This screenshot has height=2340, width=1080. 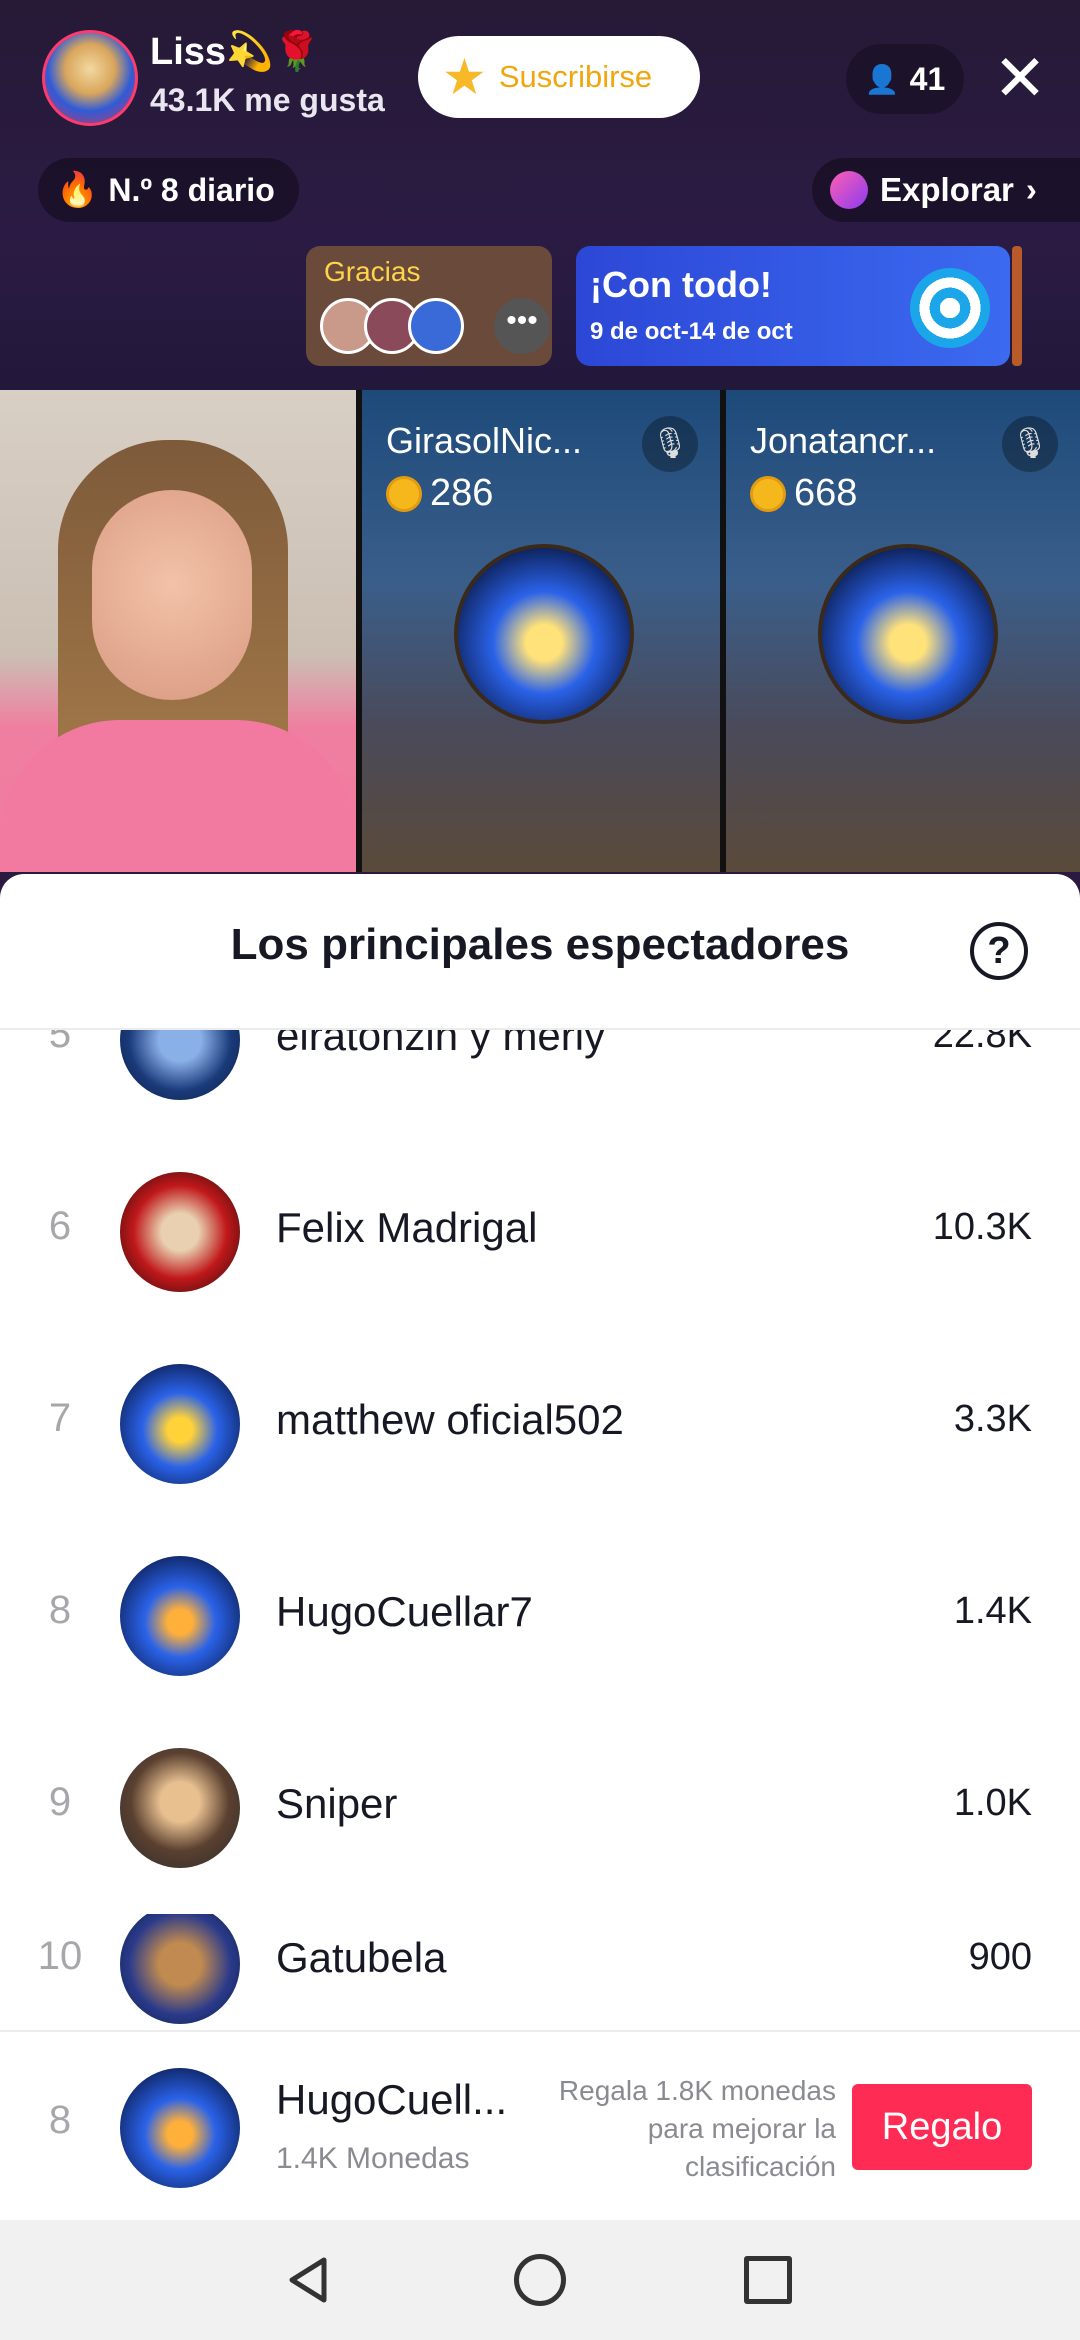 What do you see at coordinates (992, 1611) in the screenshot?
I see `viewer-score: 1.4K` at bounding box center [992, 1611].